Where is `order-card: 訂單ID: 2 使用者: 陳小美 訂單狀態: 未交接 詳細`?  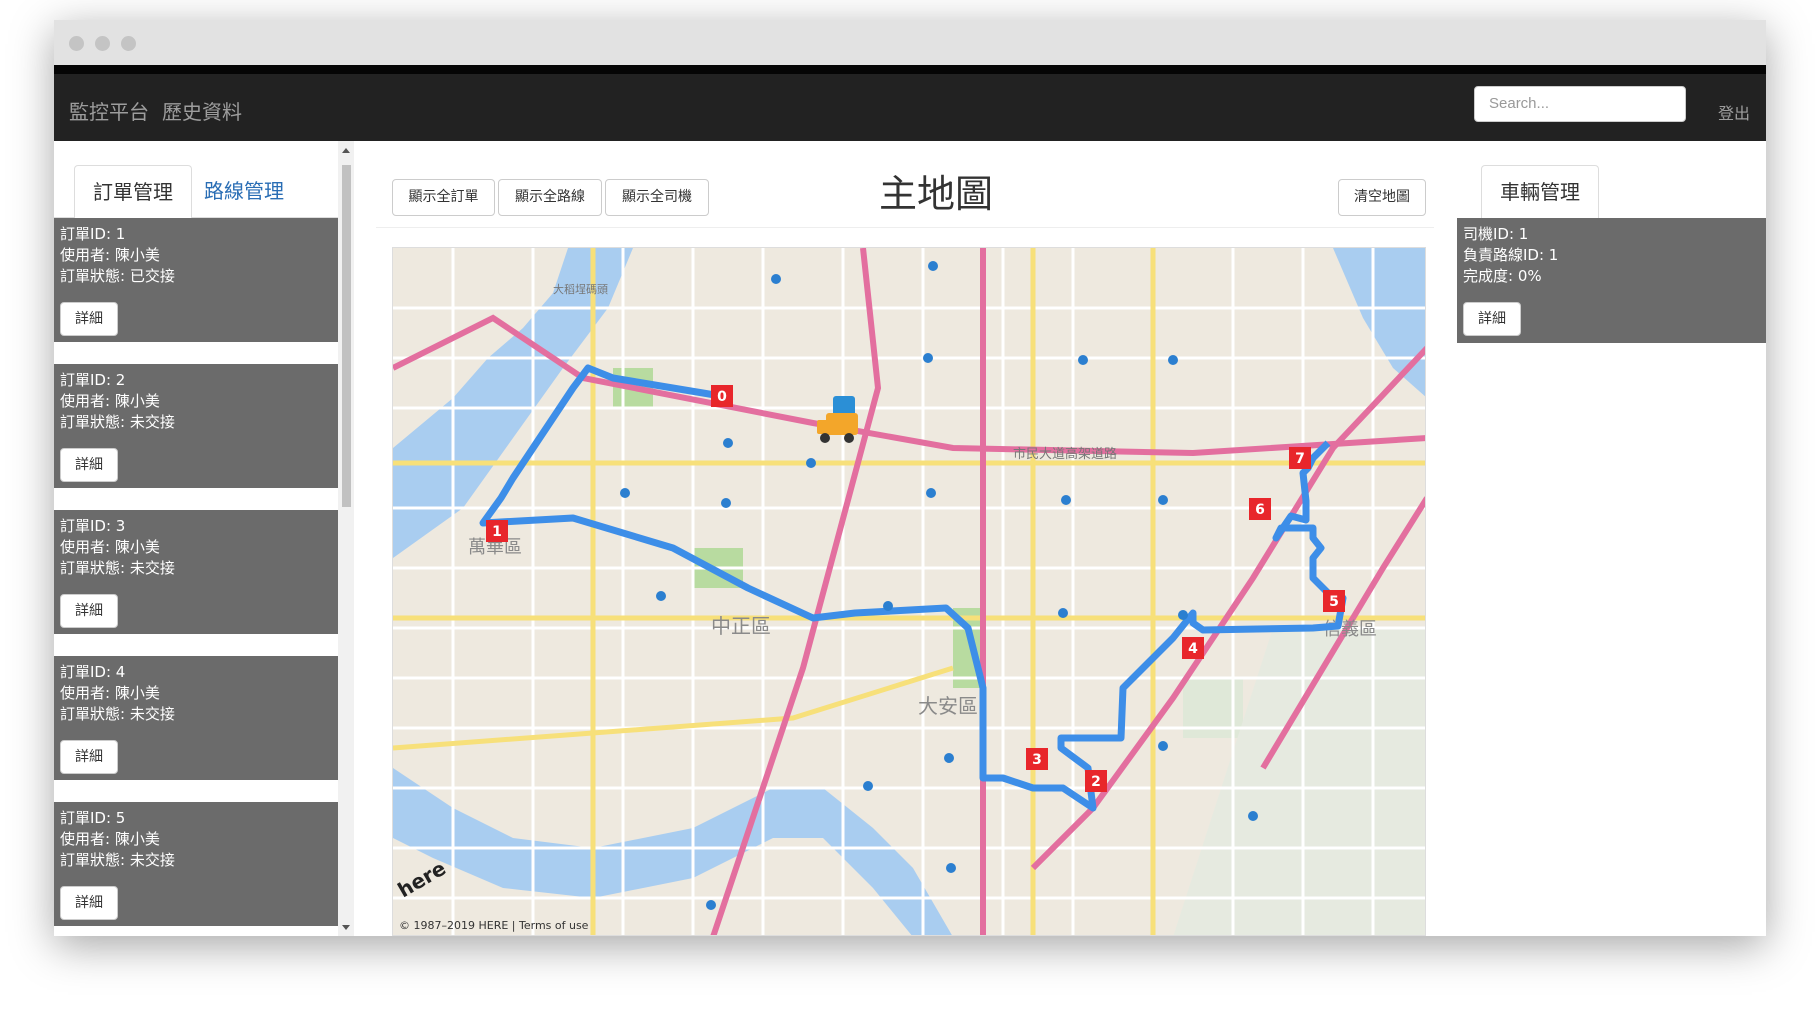 order-card: 訂單ID: 2 使用者: 陳小美 訂單狀態: 未交接 詳細 is located at coordinates (196, 426).